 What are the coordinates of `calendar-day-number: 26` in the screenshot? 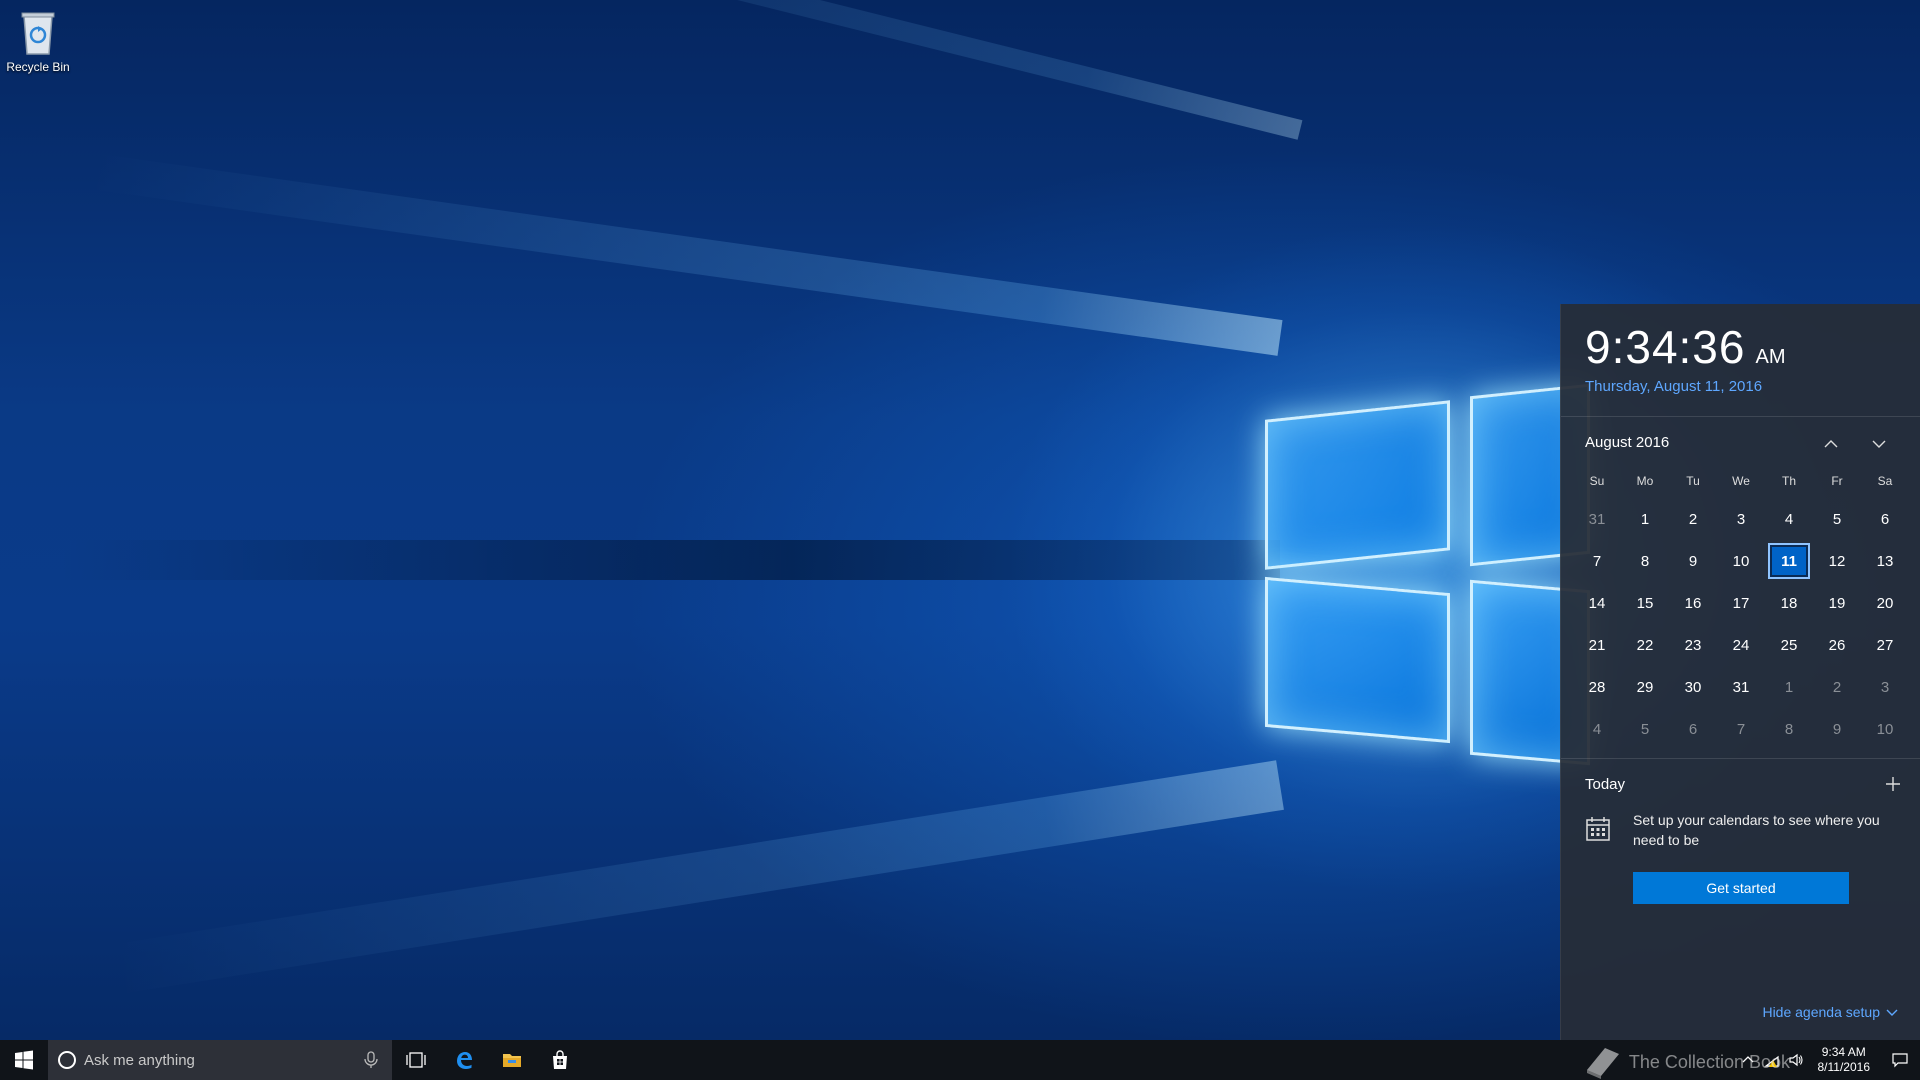 It's located at (1837, 645).